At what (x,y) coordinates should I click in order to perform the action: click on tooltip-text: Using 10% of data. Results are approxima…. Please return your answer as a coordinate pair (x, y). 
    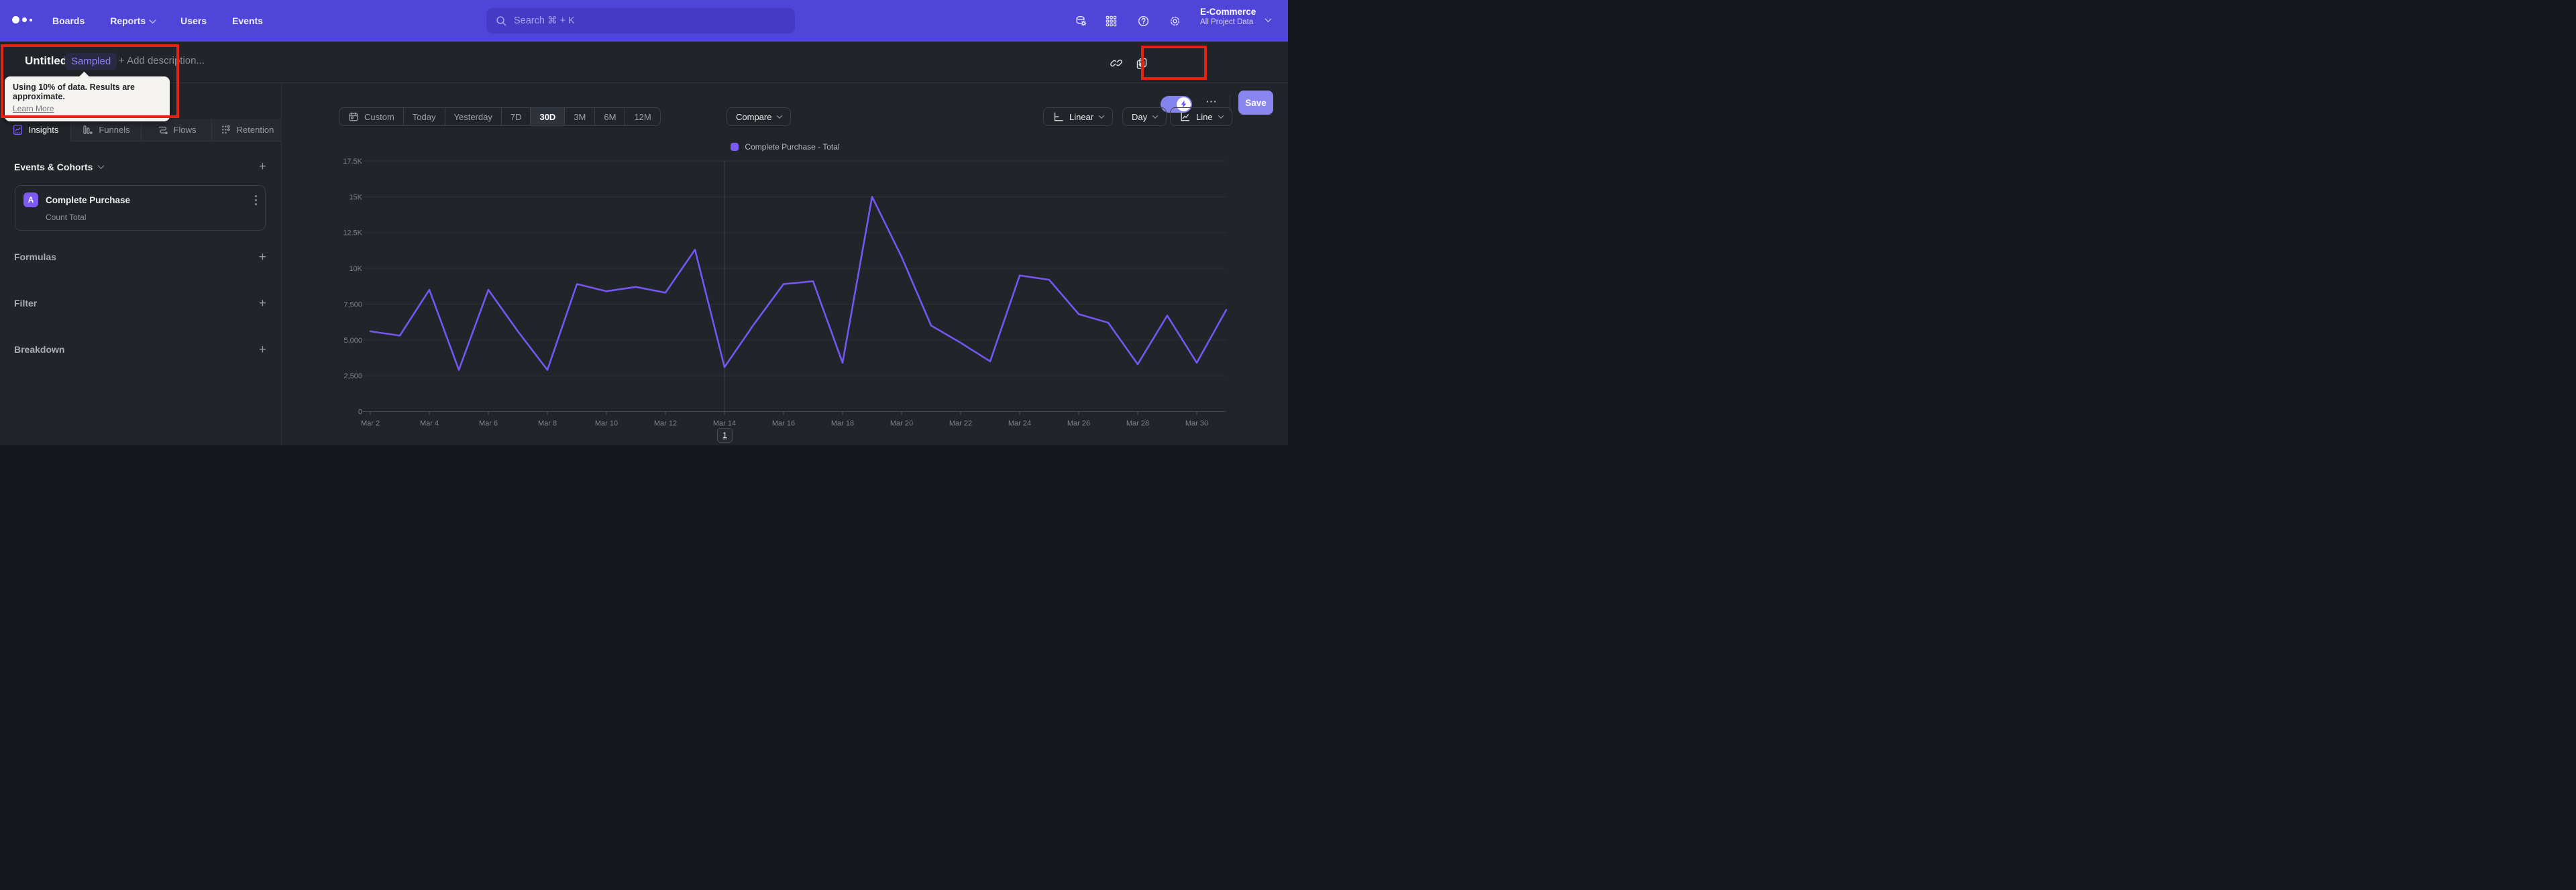
    Looking at the image, I should click on (74, 91).